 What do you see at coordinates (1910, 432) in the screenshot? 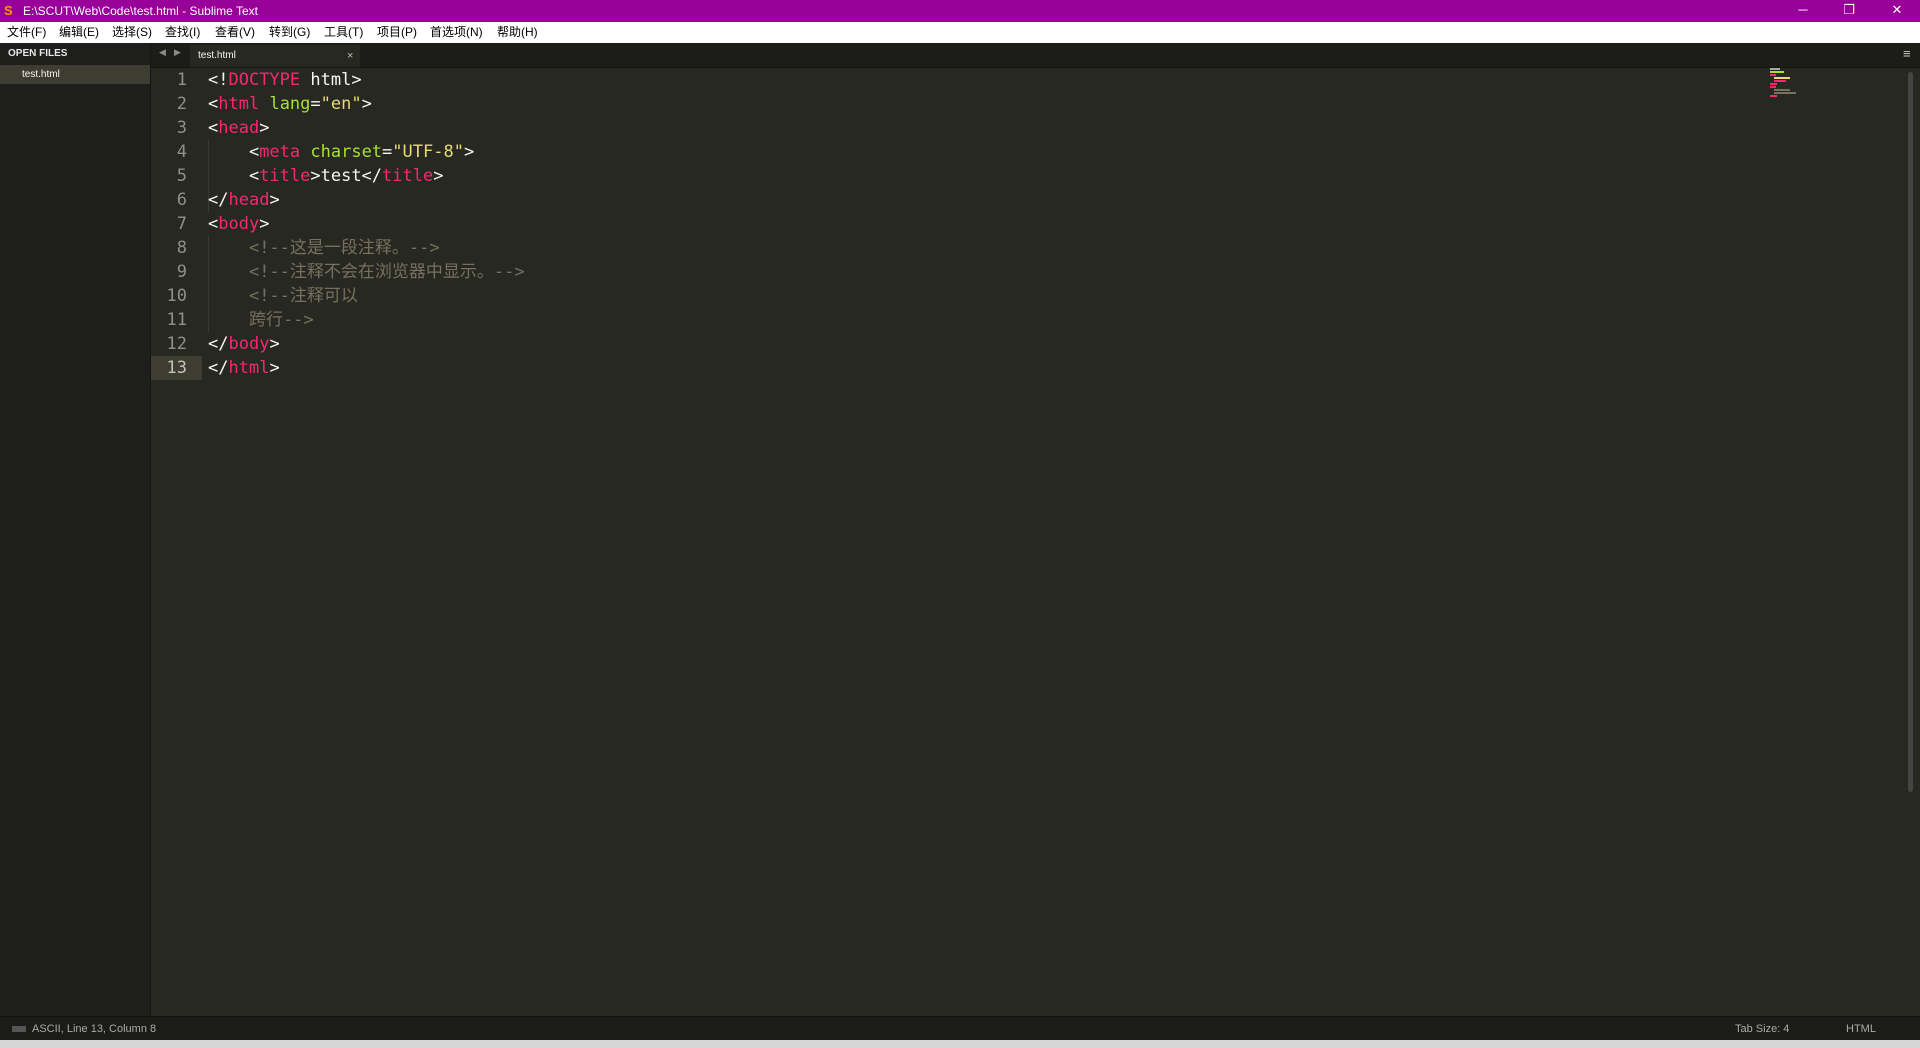
I see `vertical-scrollbar` at bounding box center [1910, 432].